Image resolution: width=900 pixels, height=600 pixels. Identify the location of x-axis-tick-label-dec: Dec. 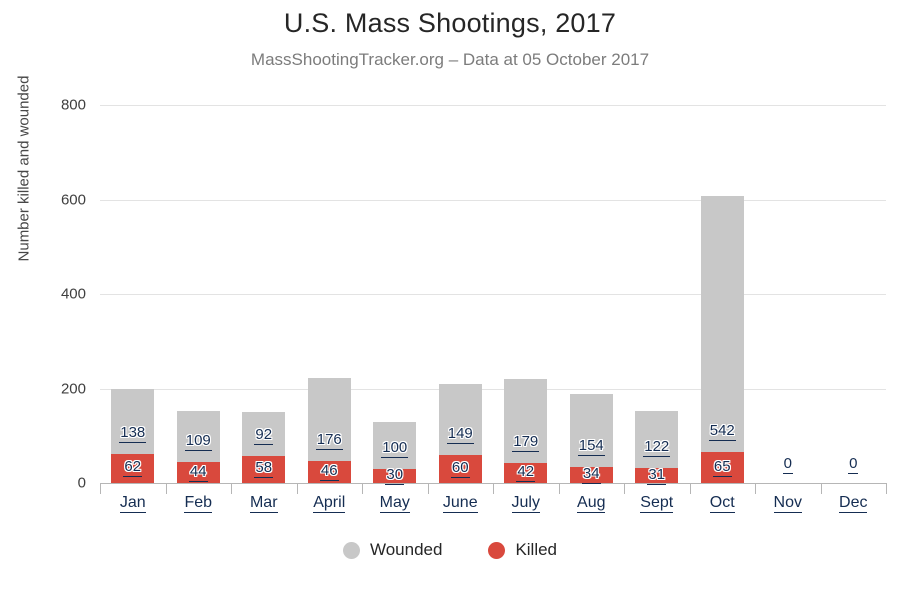
(853, 503).